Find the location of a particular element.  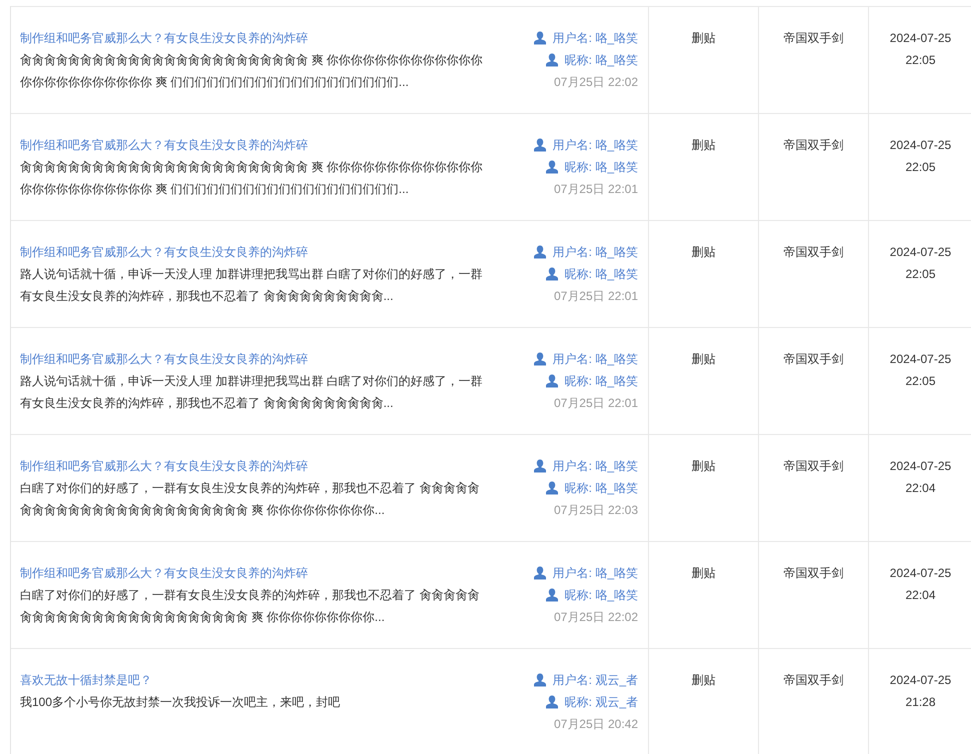

post-time: 07月25日 22:03 is located at coordinates (596, 510).